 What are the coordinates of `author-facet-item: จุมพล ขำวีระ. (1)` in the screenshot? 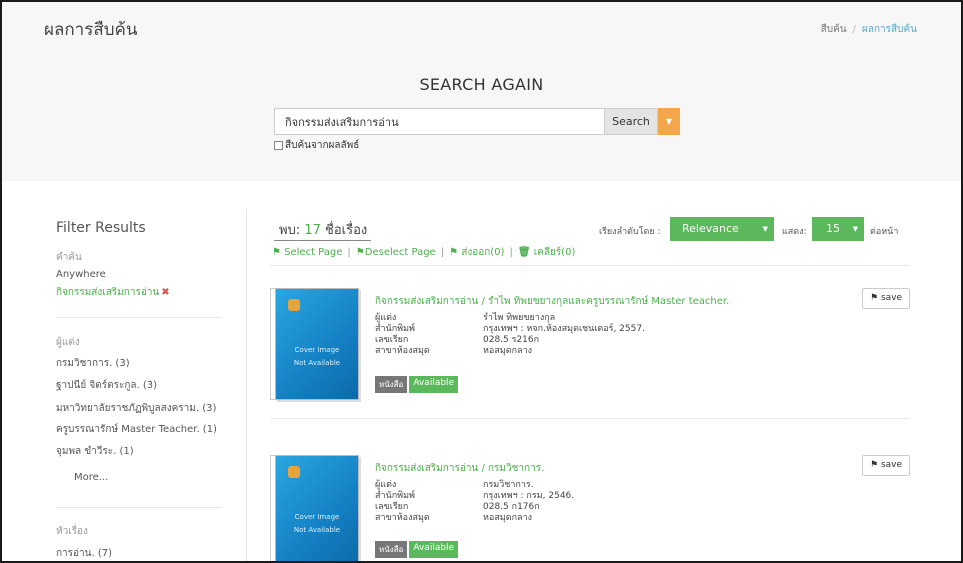 It's located at (95, 451).